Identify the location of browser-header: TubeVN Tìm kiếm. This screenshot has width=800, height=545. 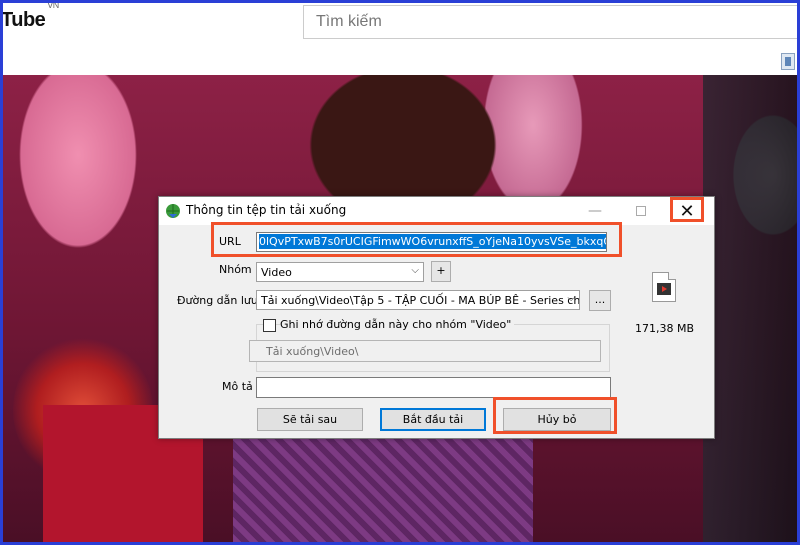
(400, 39).